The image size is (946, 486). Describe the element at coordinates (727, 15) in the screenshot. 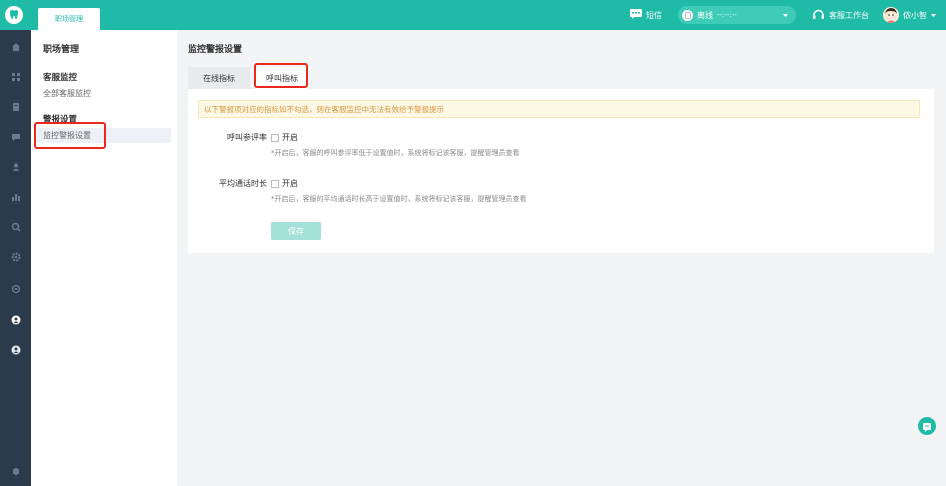

I see `status-timer: --:--:--` at that location.